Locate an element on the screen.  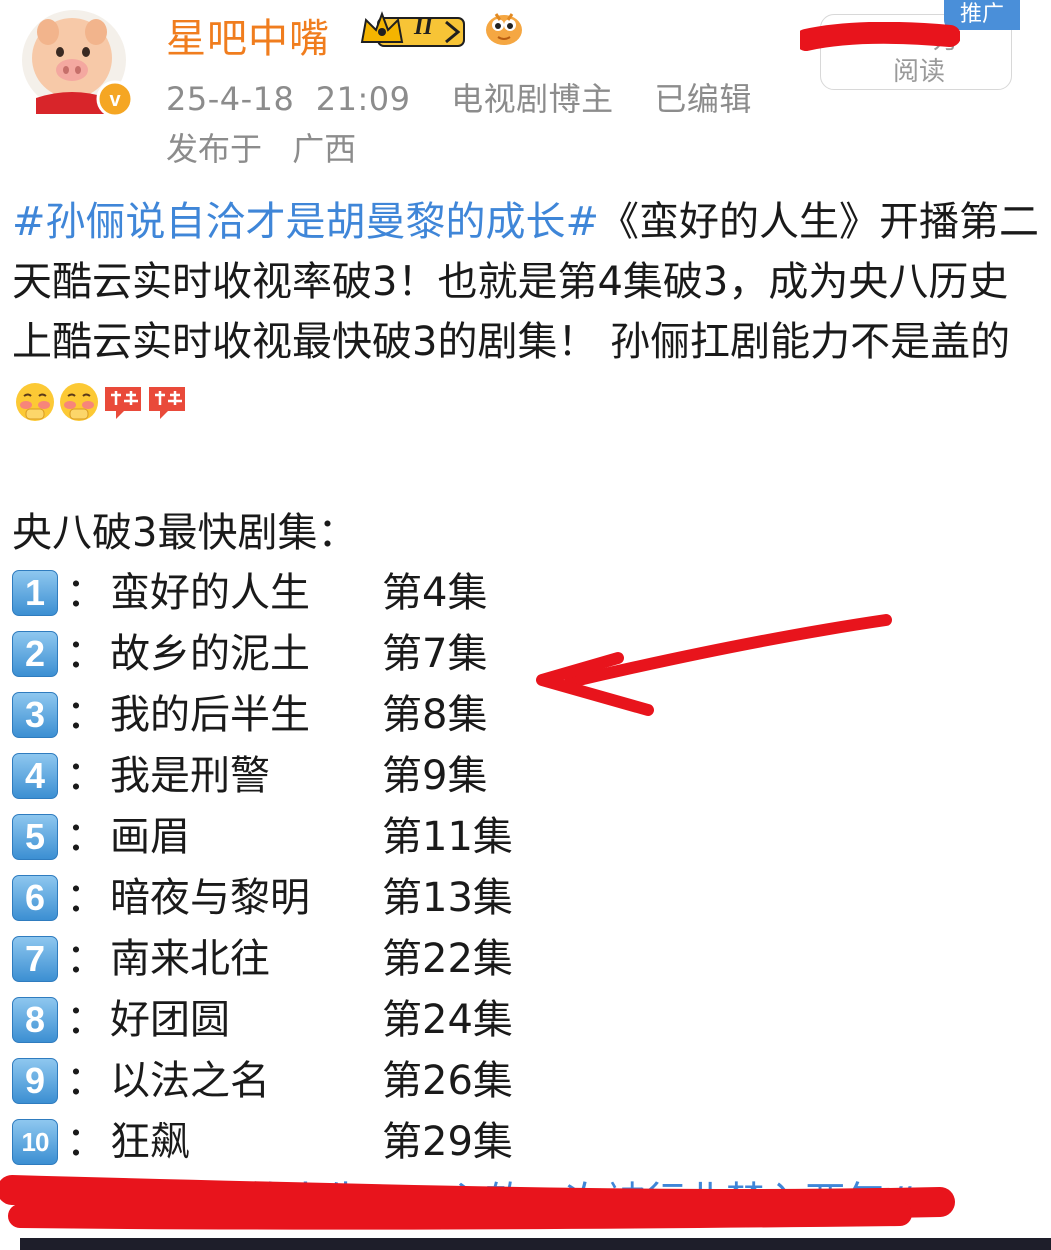
edited-label: 已编辑 is located at coordinates (703, 99).